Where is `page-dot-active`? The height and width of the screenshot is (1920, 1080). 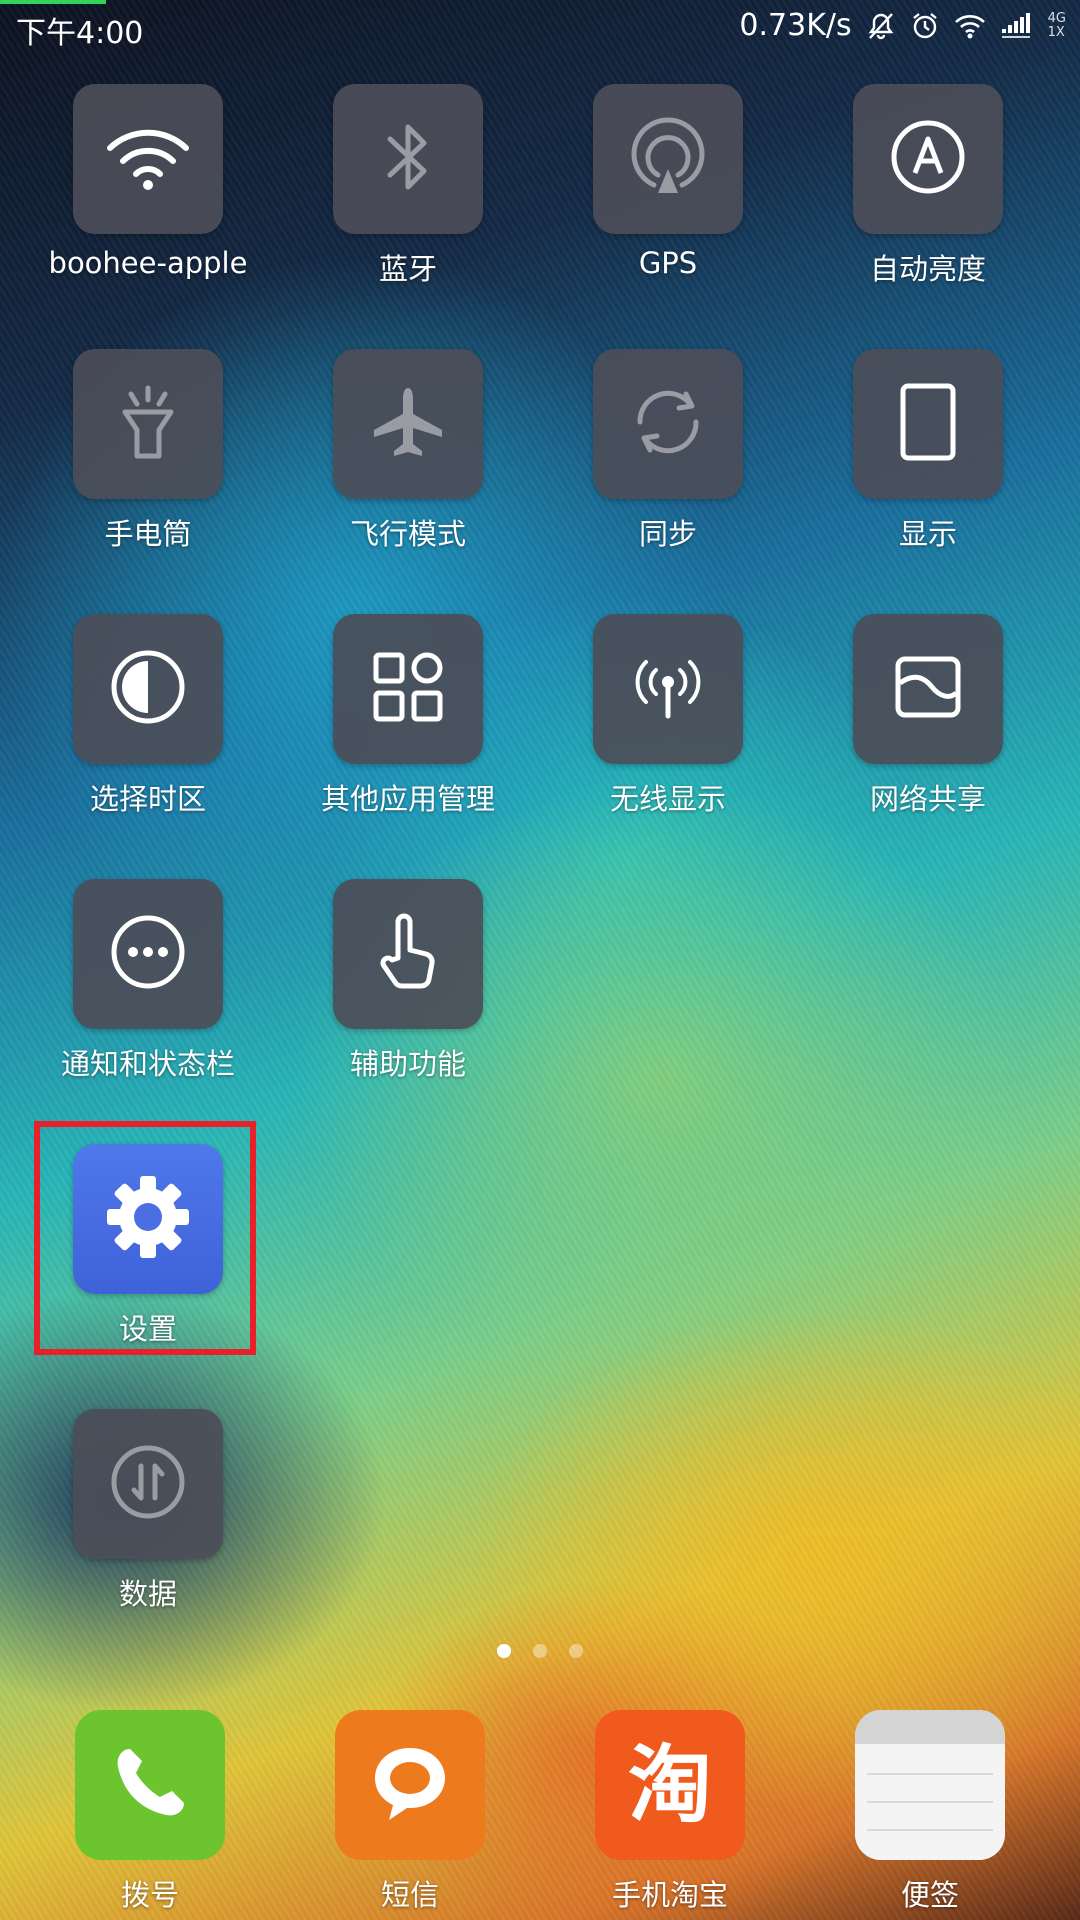 page-dot-active is located at coordinates (504, 1651).